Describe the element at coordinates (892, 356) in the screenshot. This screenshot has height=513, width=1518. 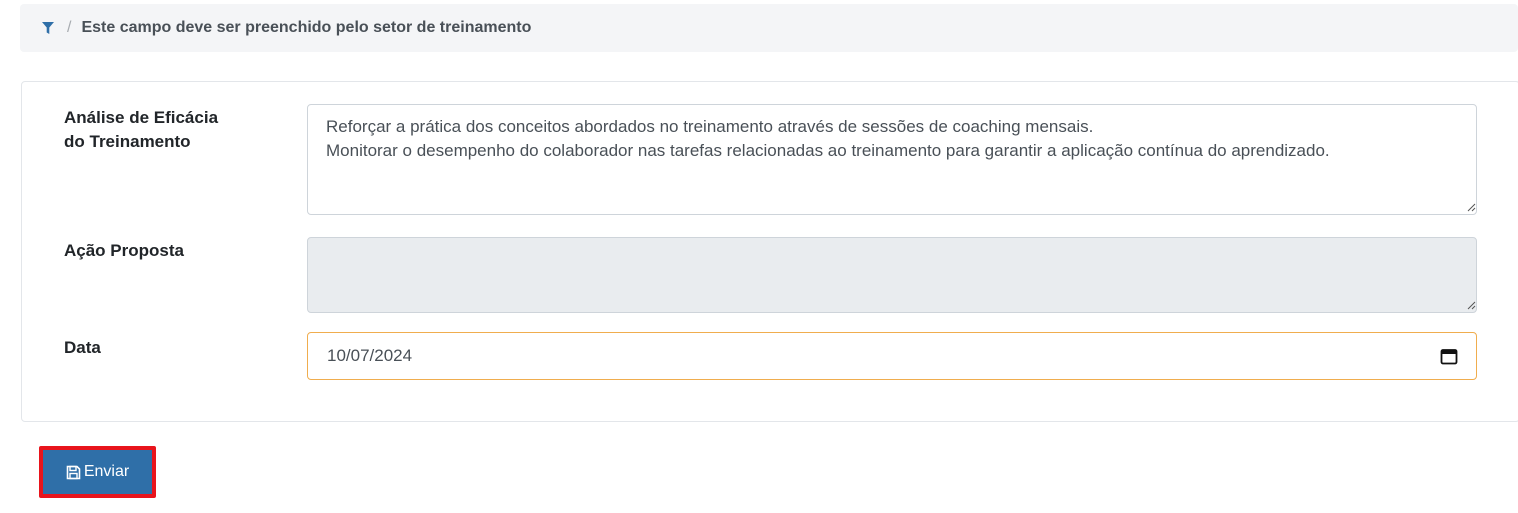
I see `date-input: 10/07/2024` at that location.